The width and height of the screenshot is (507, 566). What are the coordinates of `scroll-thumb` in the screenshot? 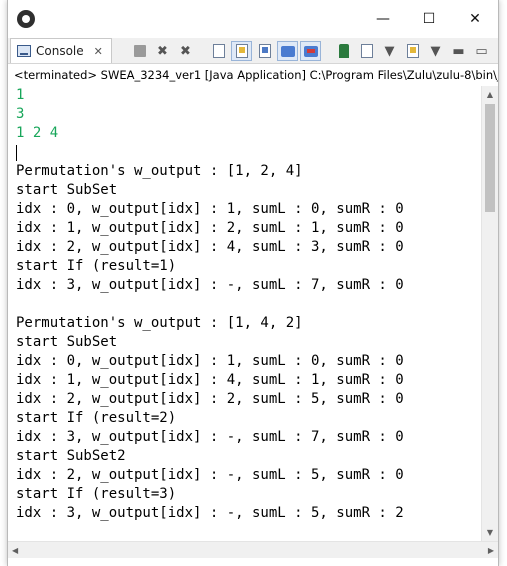 It's located at (490, 158).